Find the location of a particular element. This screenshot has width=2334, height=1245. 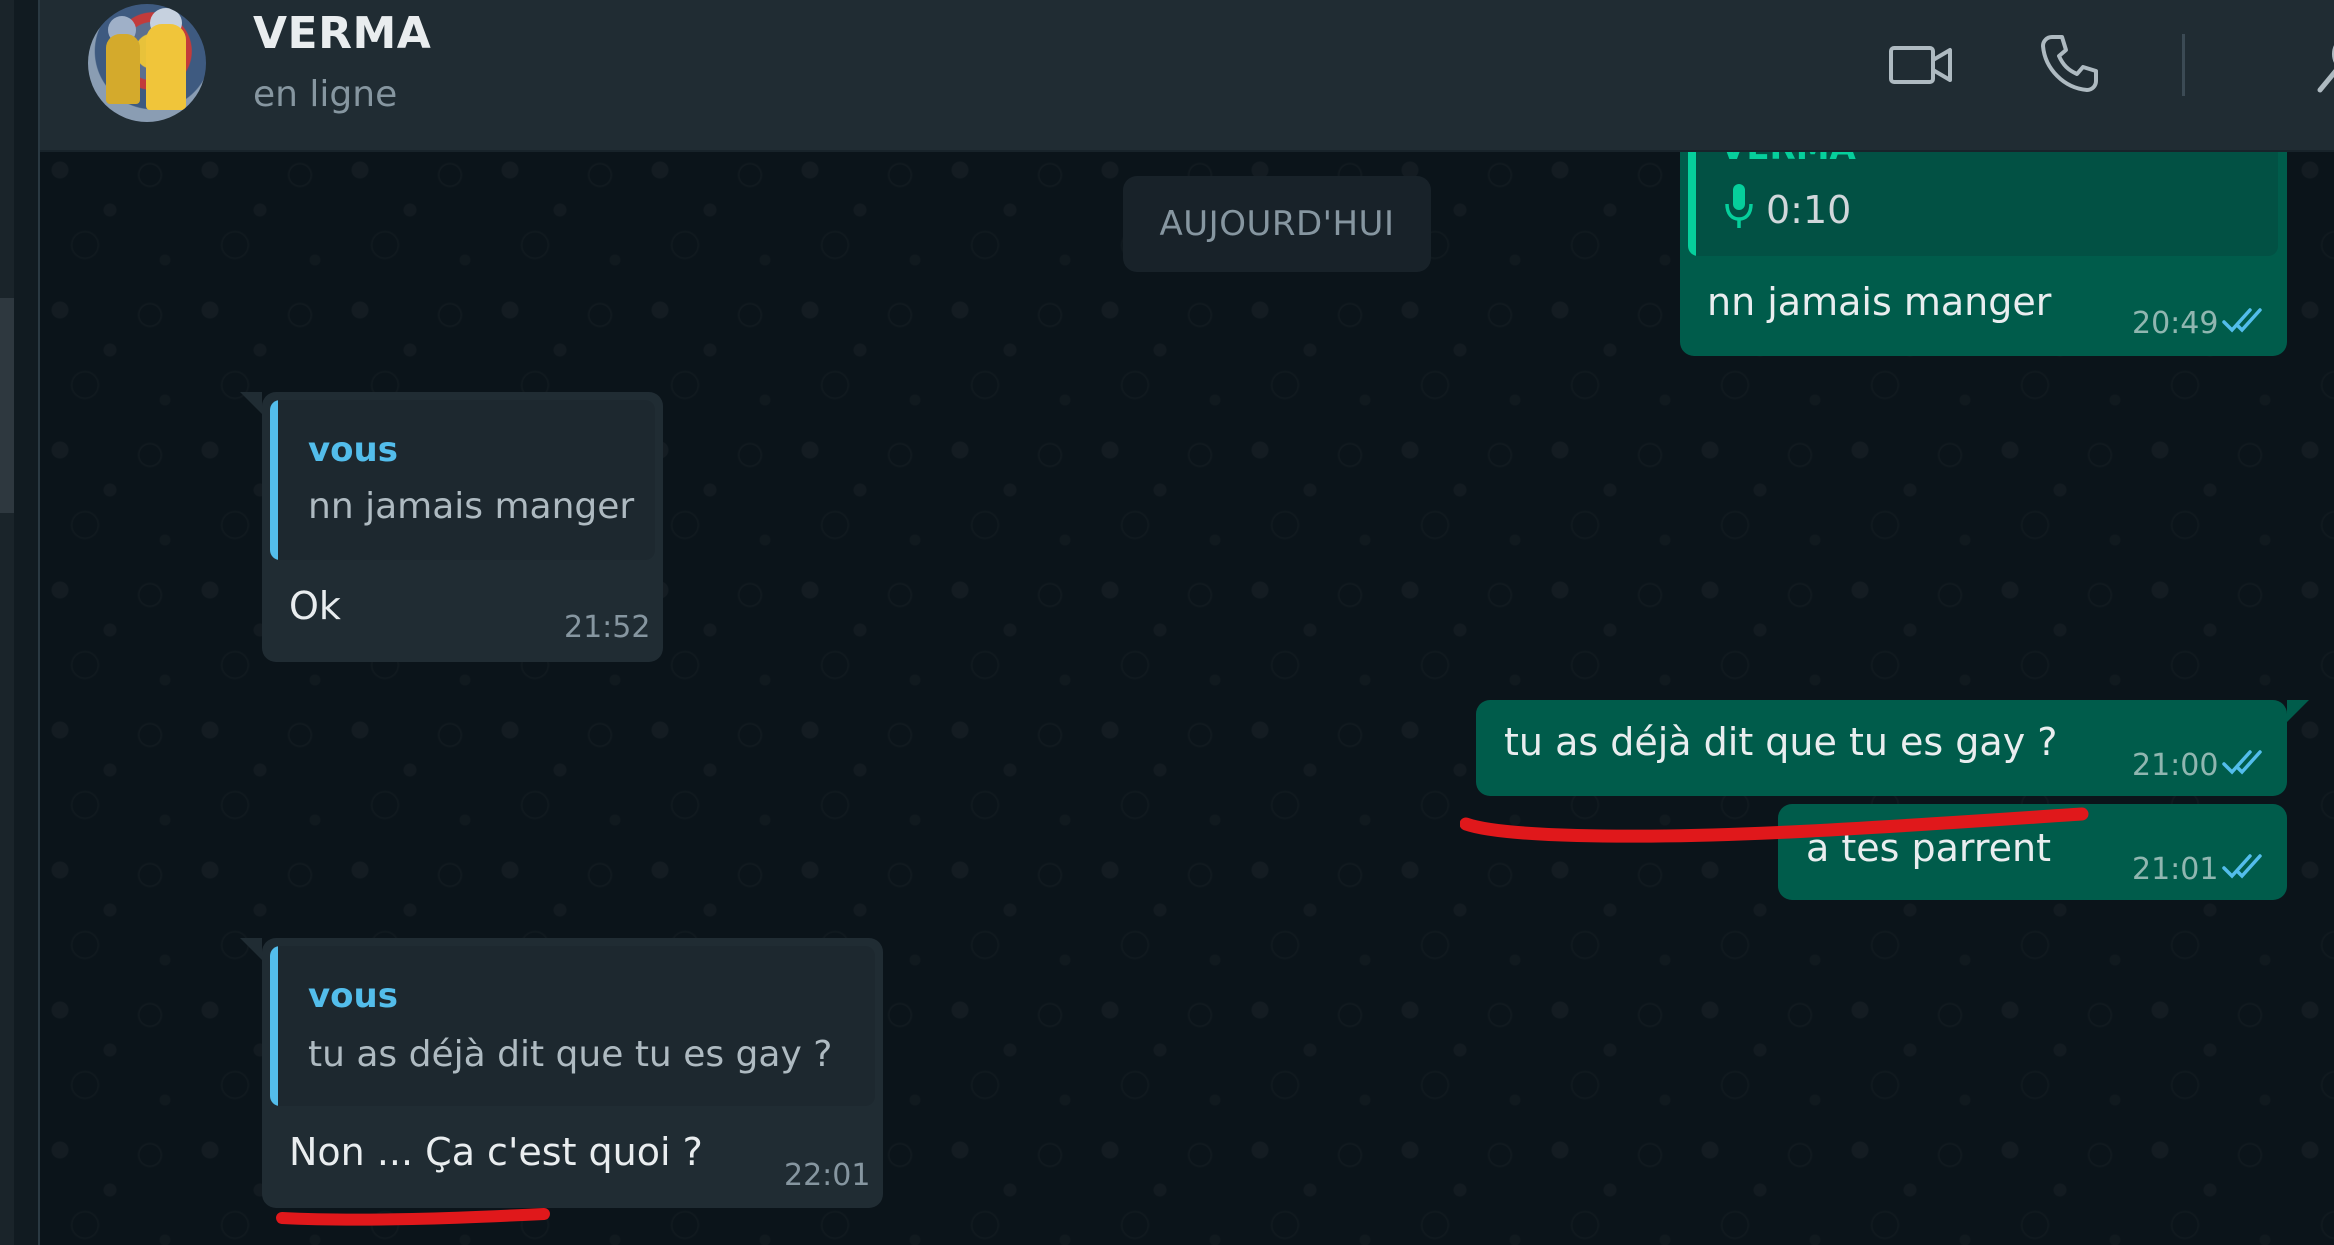

date-separator: AUJOURD'HUI is located at coordinates (1277, 224).